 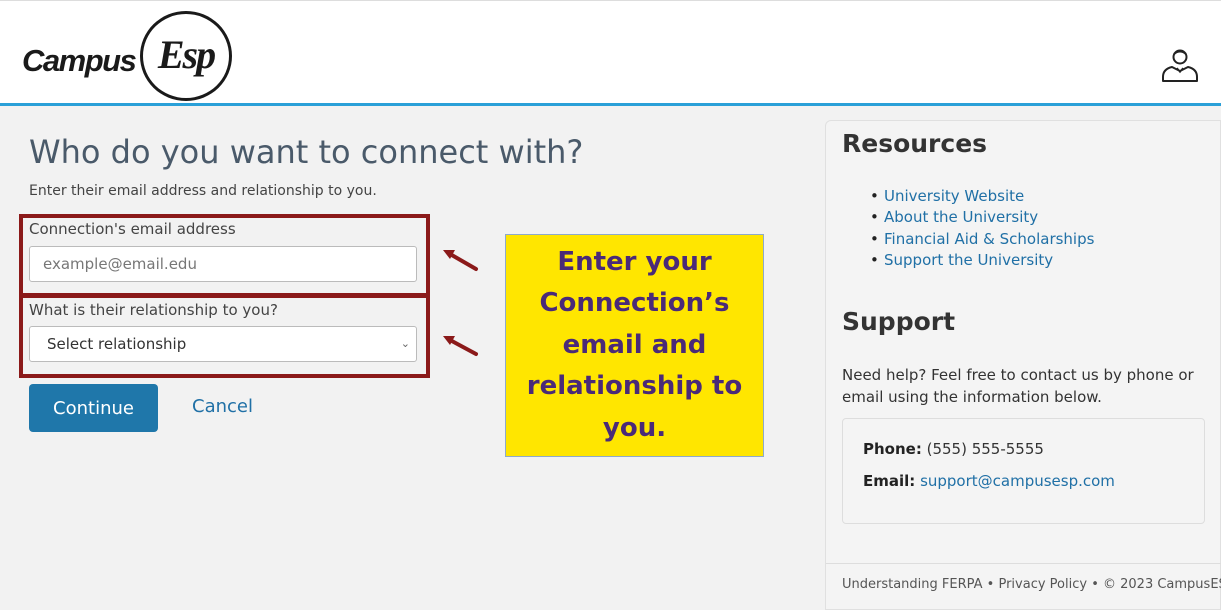 I want to click on resource-link-about-university: About the University, so click(x=982, y=217).